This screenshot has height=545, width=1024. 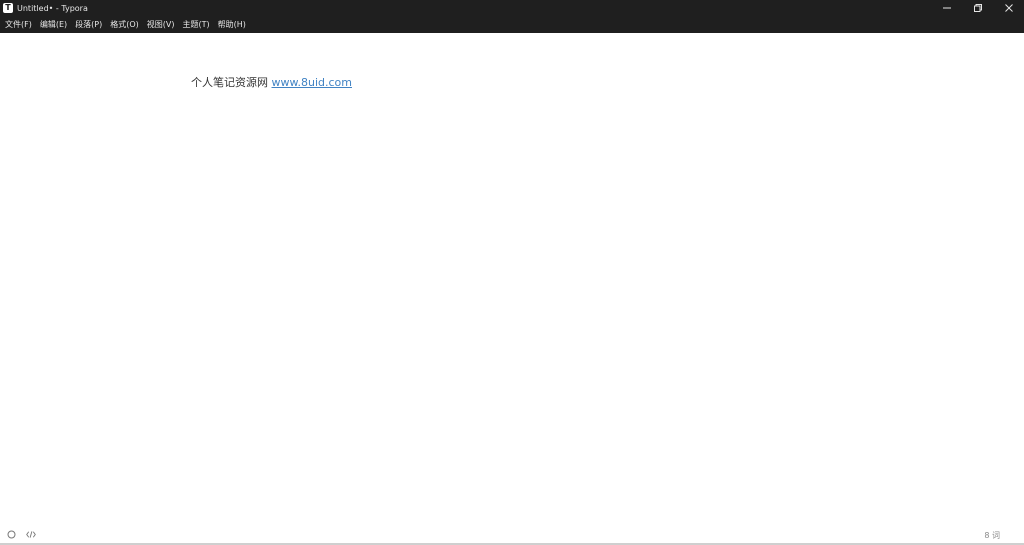 I want to click on word-count: 8 词, so click(x=992, y=535).